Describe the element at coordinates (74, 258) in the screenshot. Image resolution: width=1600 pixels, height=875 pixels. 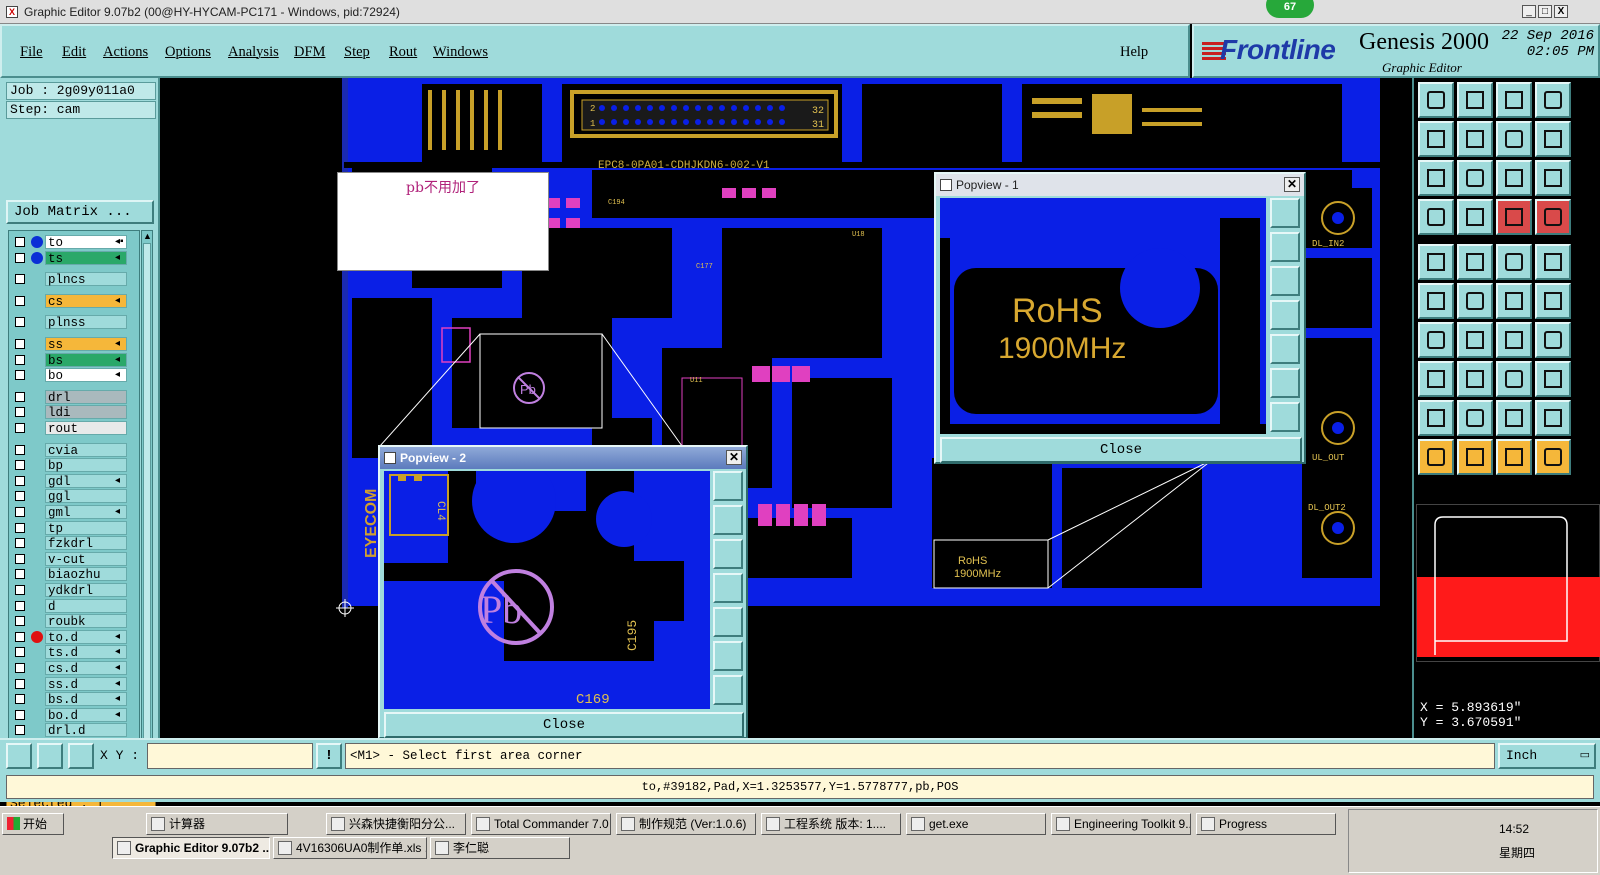
I see `layer-row: ts ◂` at that location.